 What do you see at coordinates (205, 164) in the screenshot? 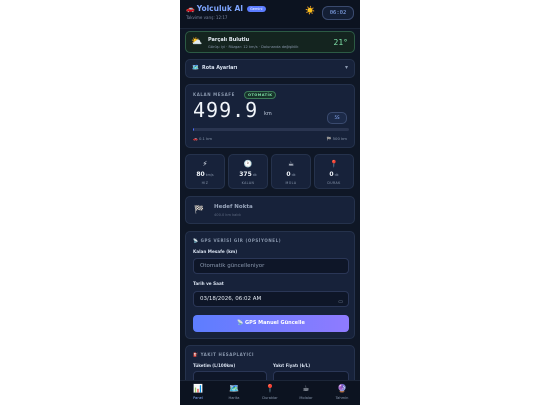
I see `lightning-icon: ⚡` at bounding box center [205, 164].